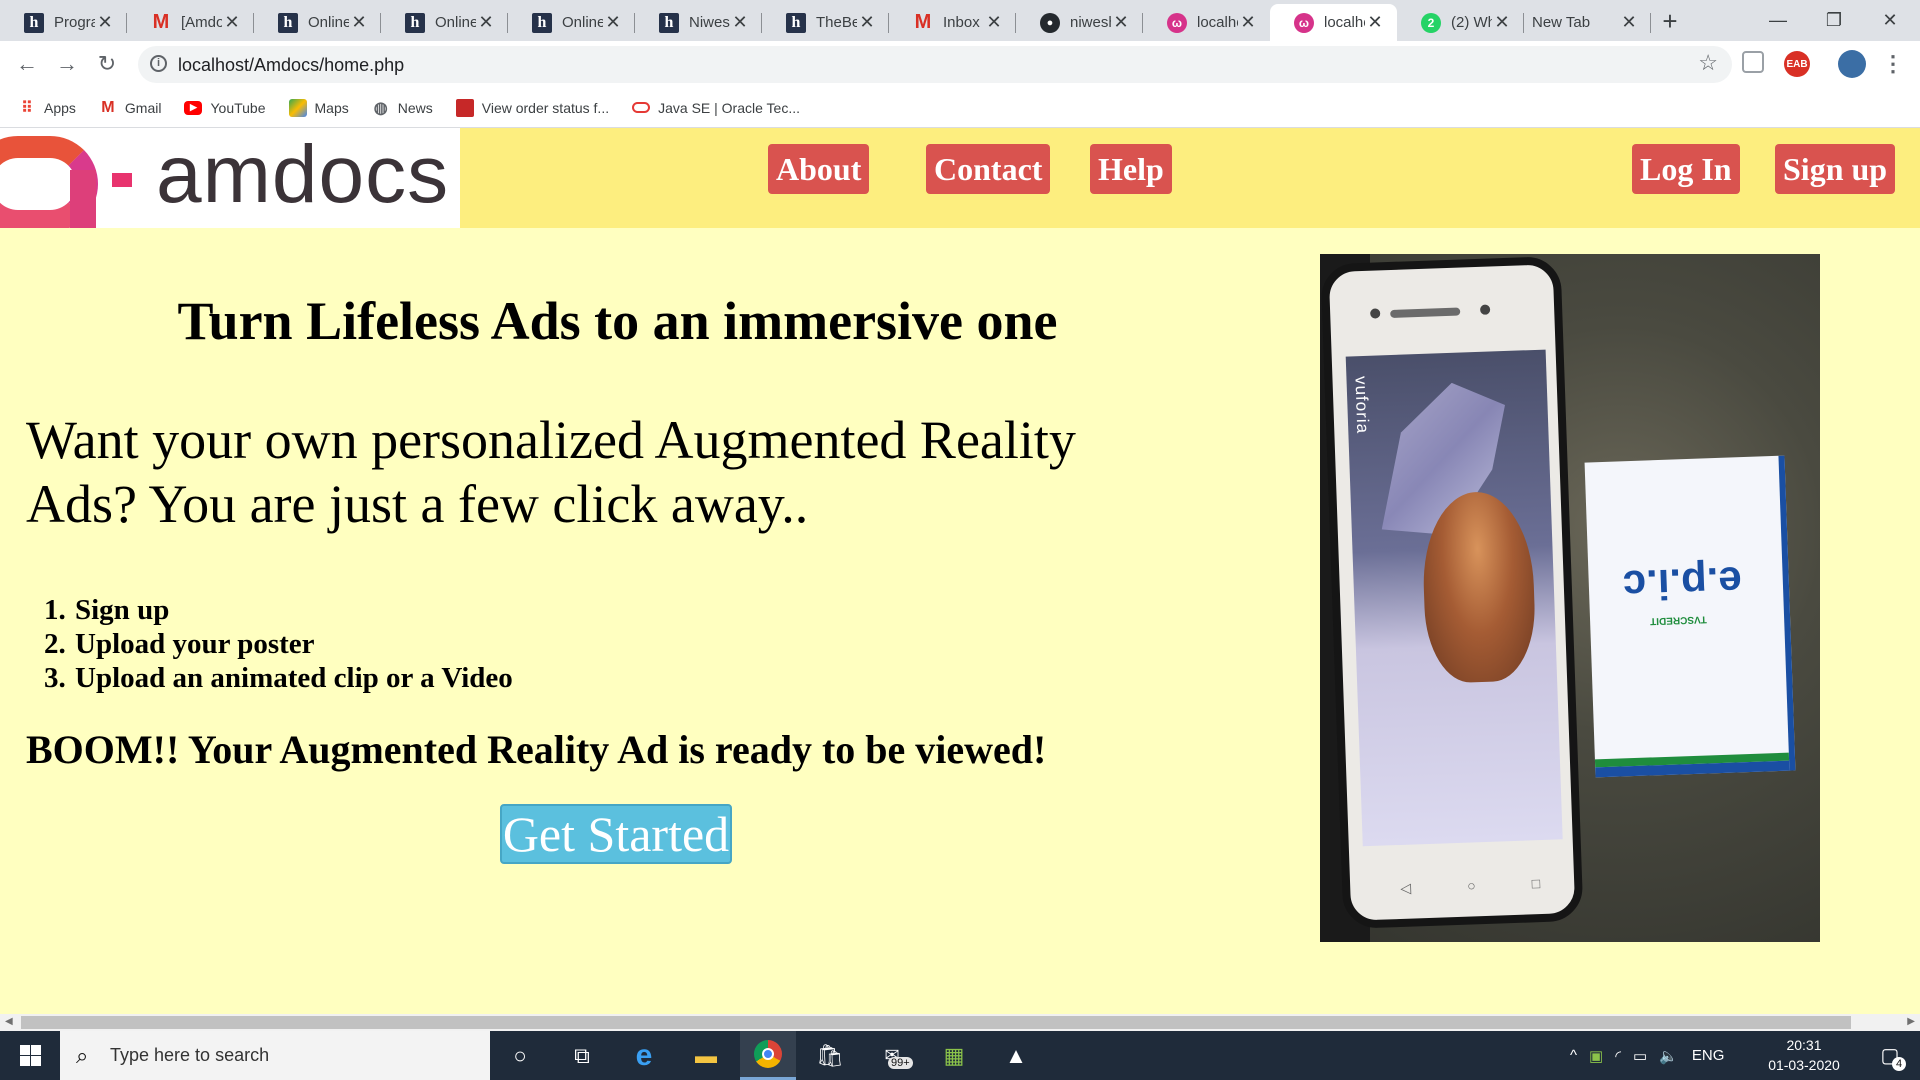  I want to click on bookmark-youtube: ▶ YouTube, so click(225, 108).